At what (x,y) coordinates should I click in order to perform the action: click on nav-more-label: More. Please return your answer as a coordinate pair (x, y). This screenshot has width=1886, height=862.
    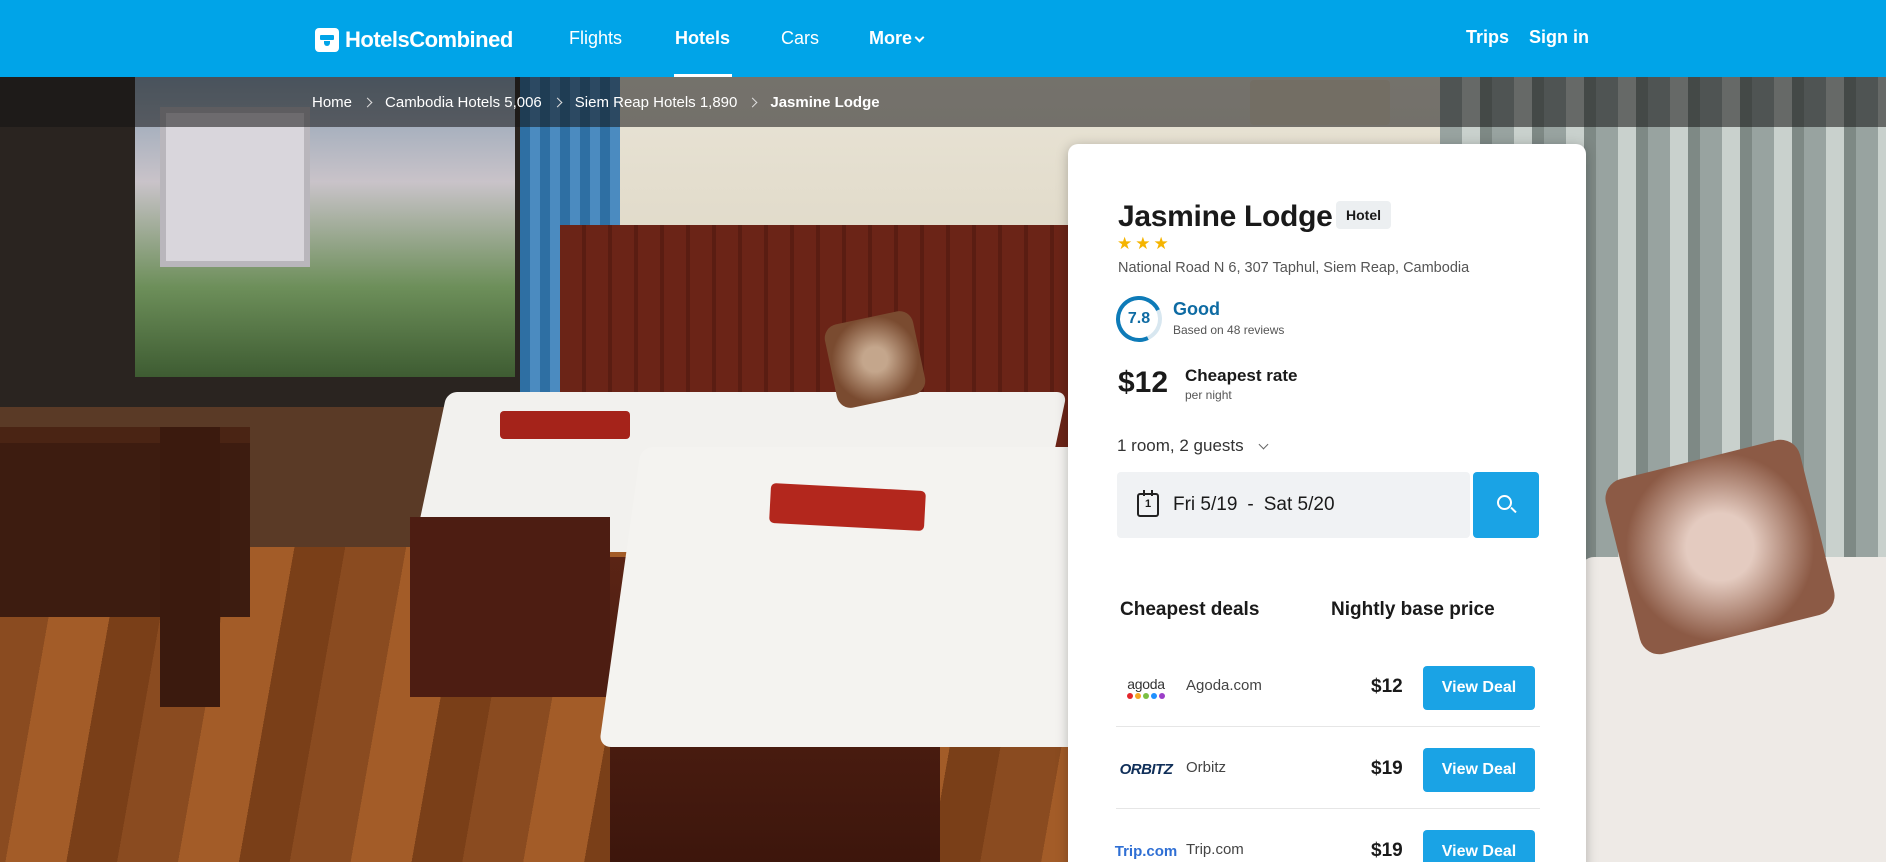
    Looking at the image, I should click on (891, 38).